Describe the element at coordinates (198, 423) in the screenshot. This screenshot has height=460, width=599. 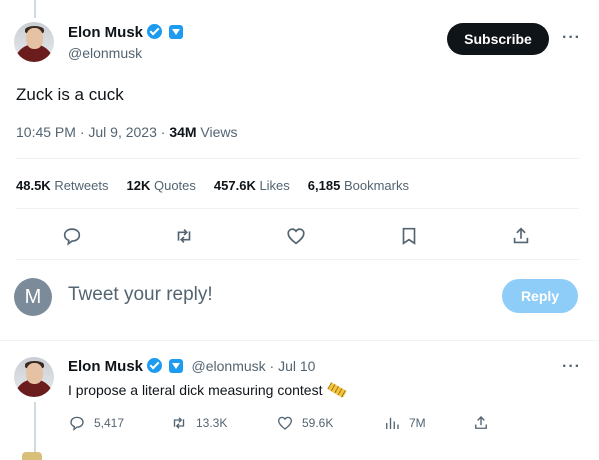
I see `reply-stat-retweets: 13.3K` at that location.